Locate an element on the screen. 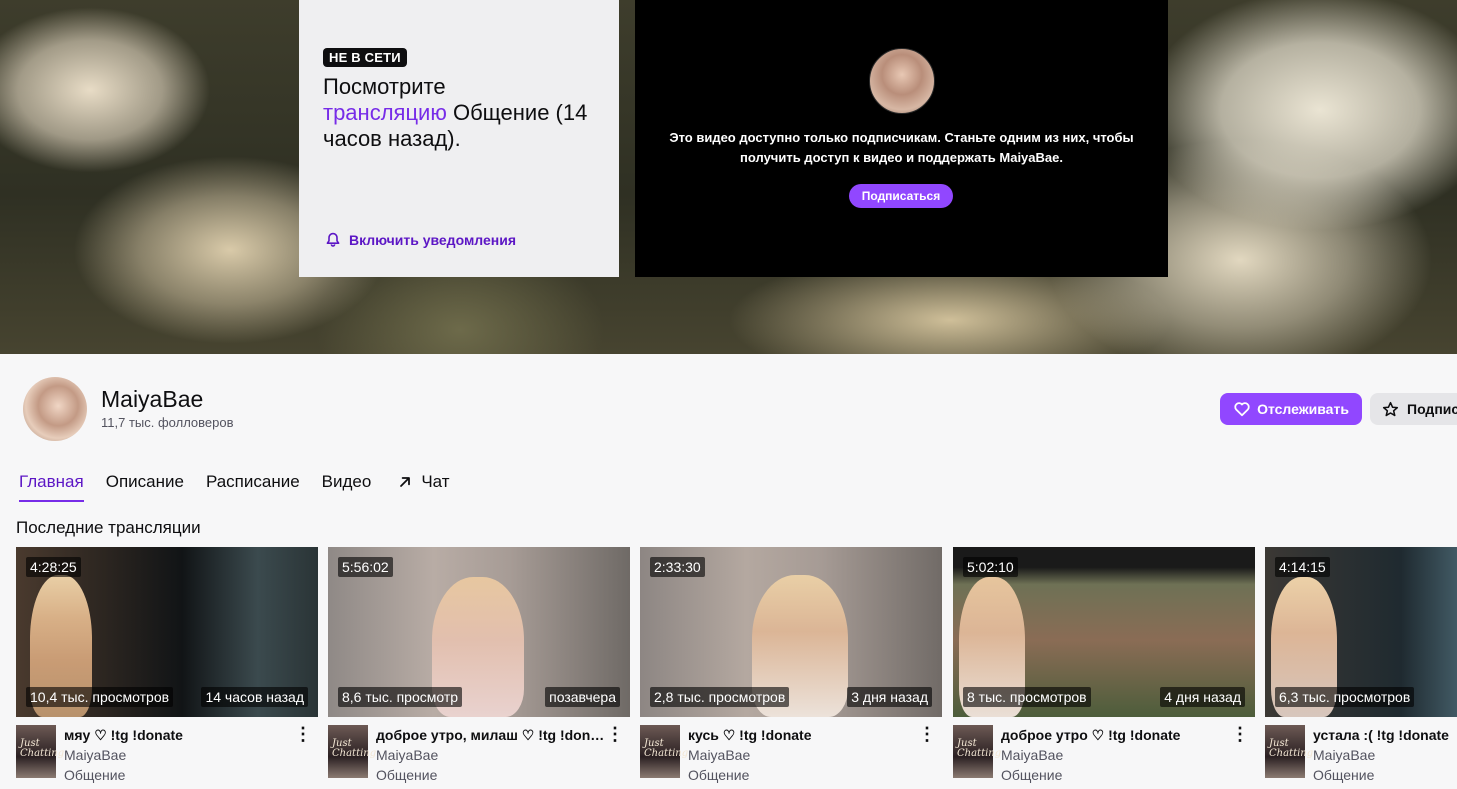 The height and width of the screenshot is (789, 1457). video-title: кусь ♡ !tg !donate is located at coordinates (804, 735).